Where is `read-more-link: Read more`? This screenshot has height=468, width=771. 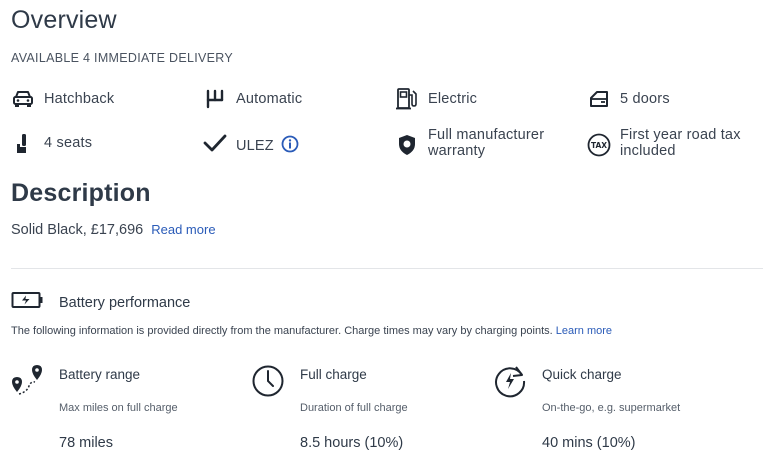 read-more-link: Read more is located at coordinates (183, 229).